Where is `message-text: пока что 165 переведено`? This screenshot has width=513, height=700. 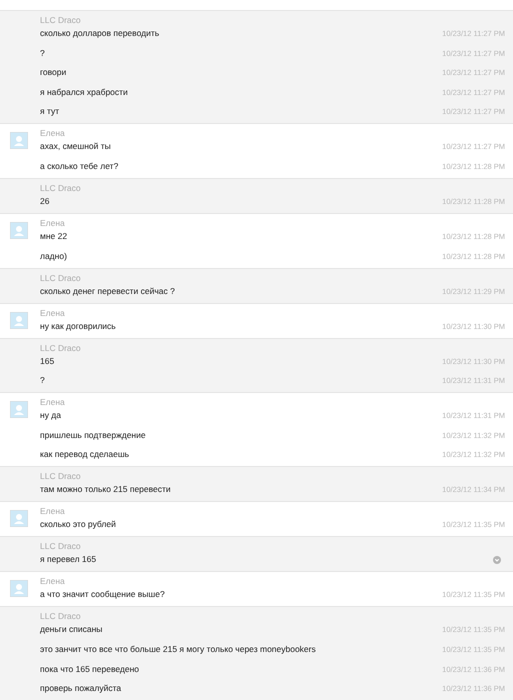 message-text: пока что 165 переведено is located at coordinates (90, 669).